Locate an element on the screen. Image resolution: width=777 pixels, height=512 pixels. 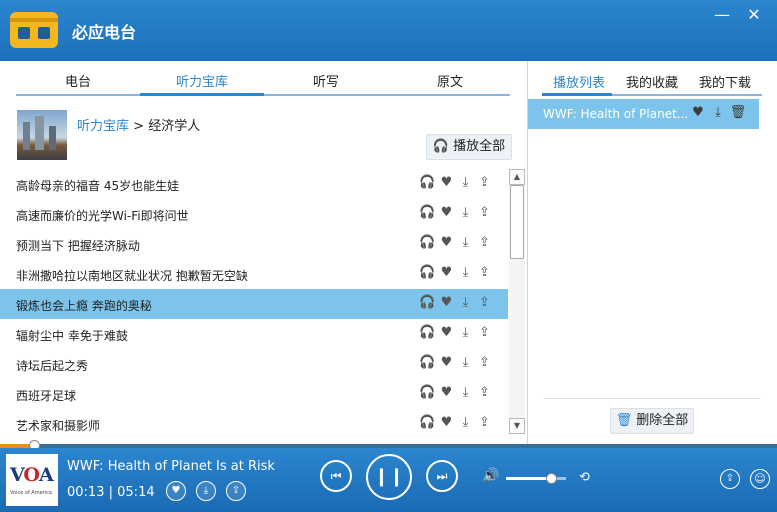
list-item: 高速而廉价的光学Wi-Fi即将问世 🎧 ♥ ⤓ ⇪ is located at coordinates (254, 214).